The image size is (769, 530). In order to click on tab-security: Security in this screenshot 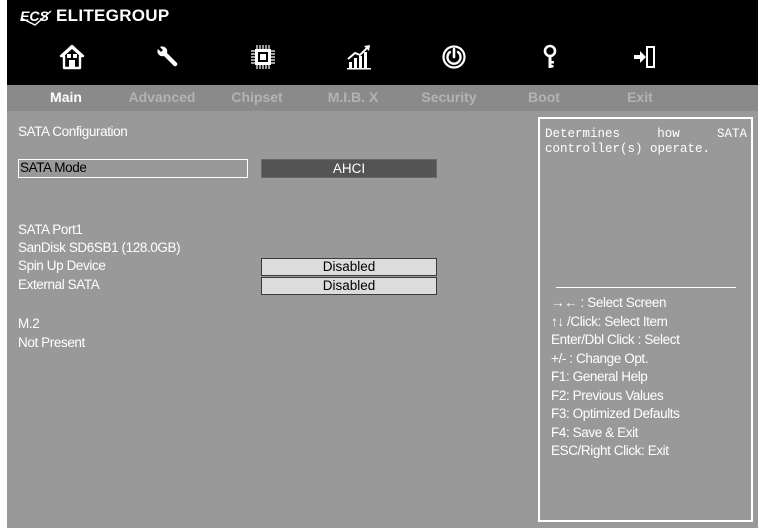, I will do `click(449, 97)`.